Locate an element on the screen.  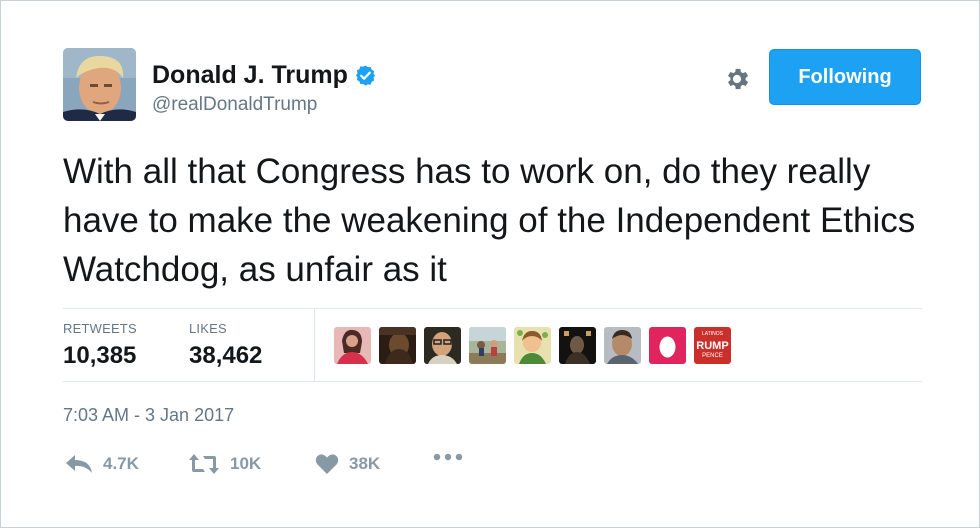
sign-text-mid: RUMP is located at coordinates (712, 346).